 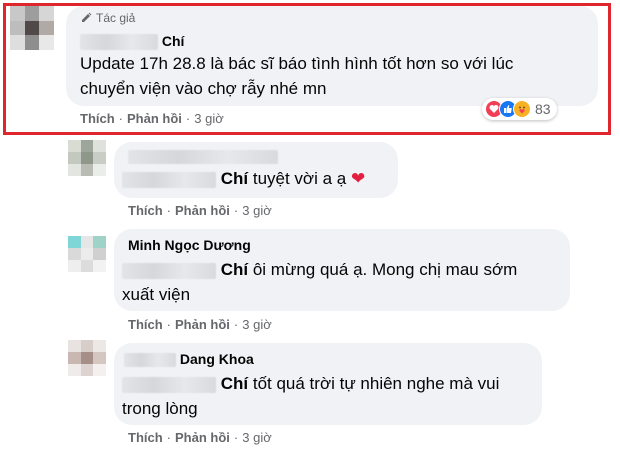 What do you see at coordinates (189, 245) in the screenshot?
I see `comment-author: Minh Ngọc Dương` at bounding box center [189, 245].